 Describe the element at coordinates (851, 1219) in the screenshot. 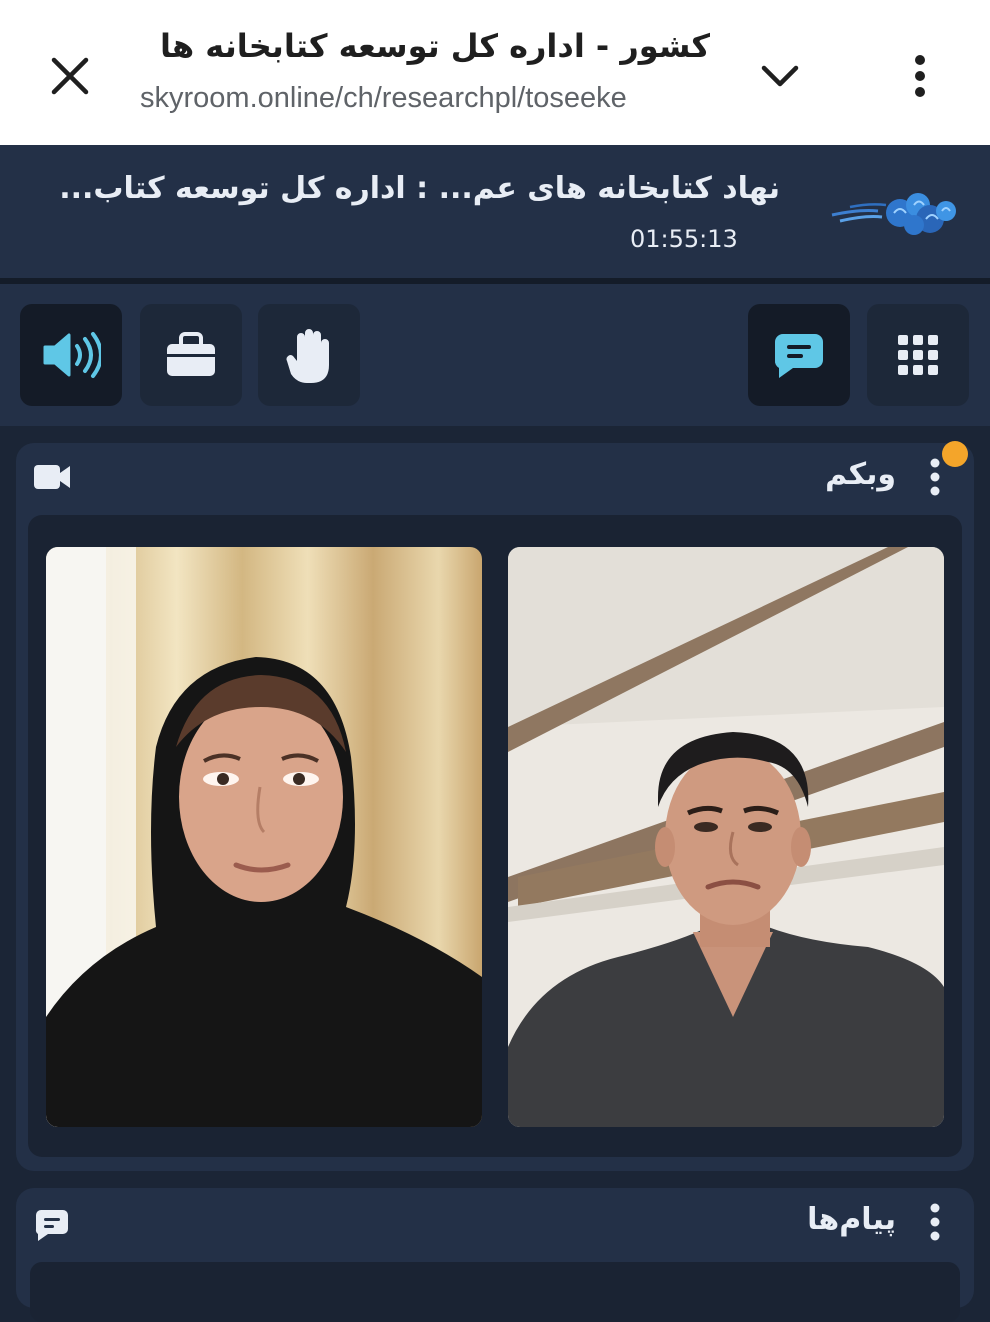

I see `messages-panel-title: پیام‌ها` at that location.